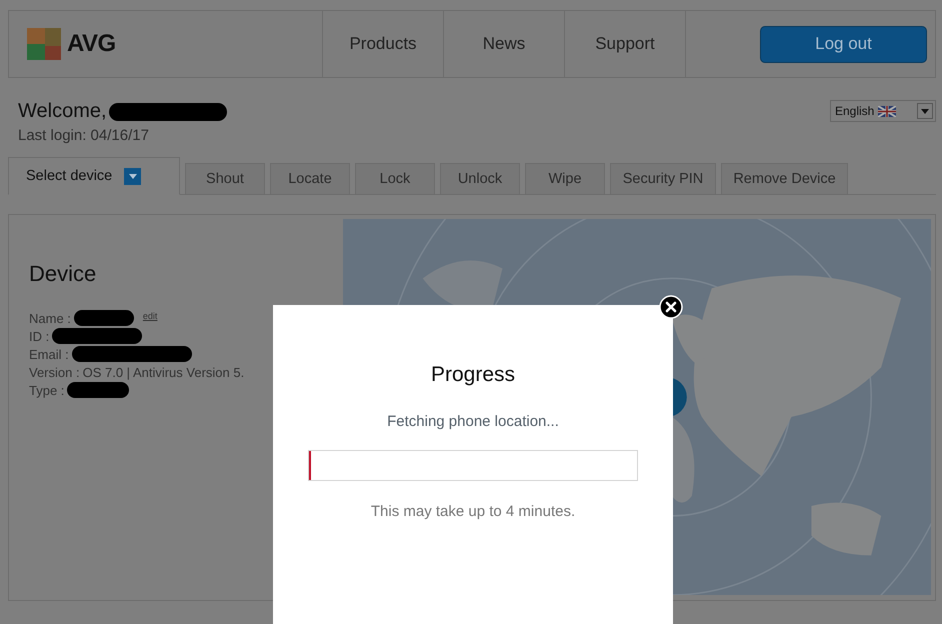 This screenshot has width=942, height=624. What do you see at coordinates (163, 372) in the screenshot?
I see `field-value: OS 7.0 | Antivirus Version 5.` at bounding box center [163, 372].